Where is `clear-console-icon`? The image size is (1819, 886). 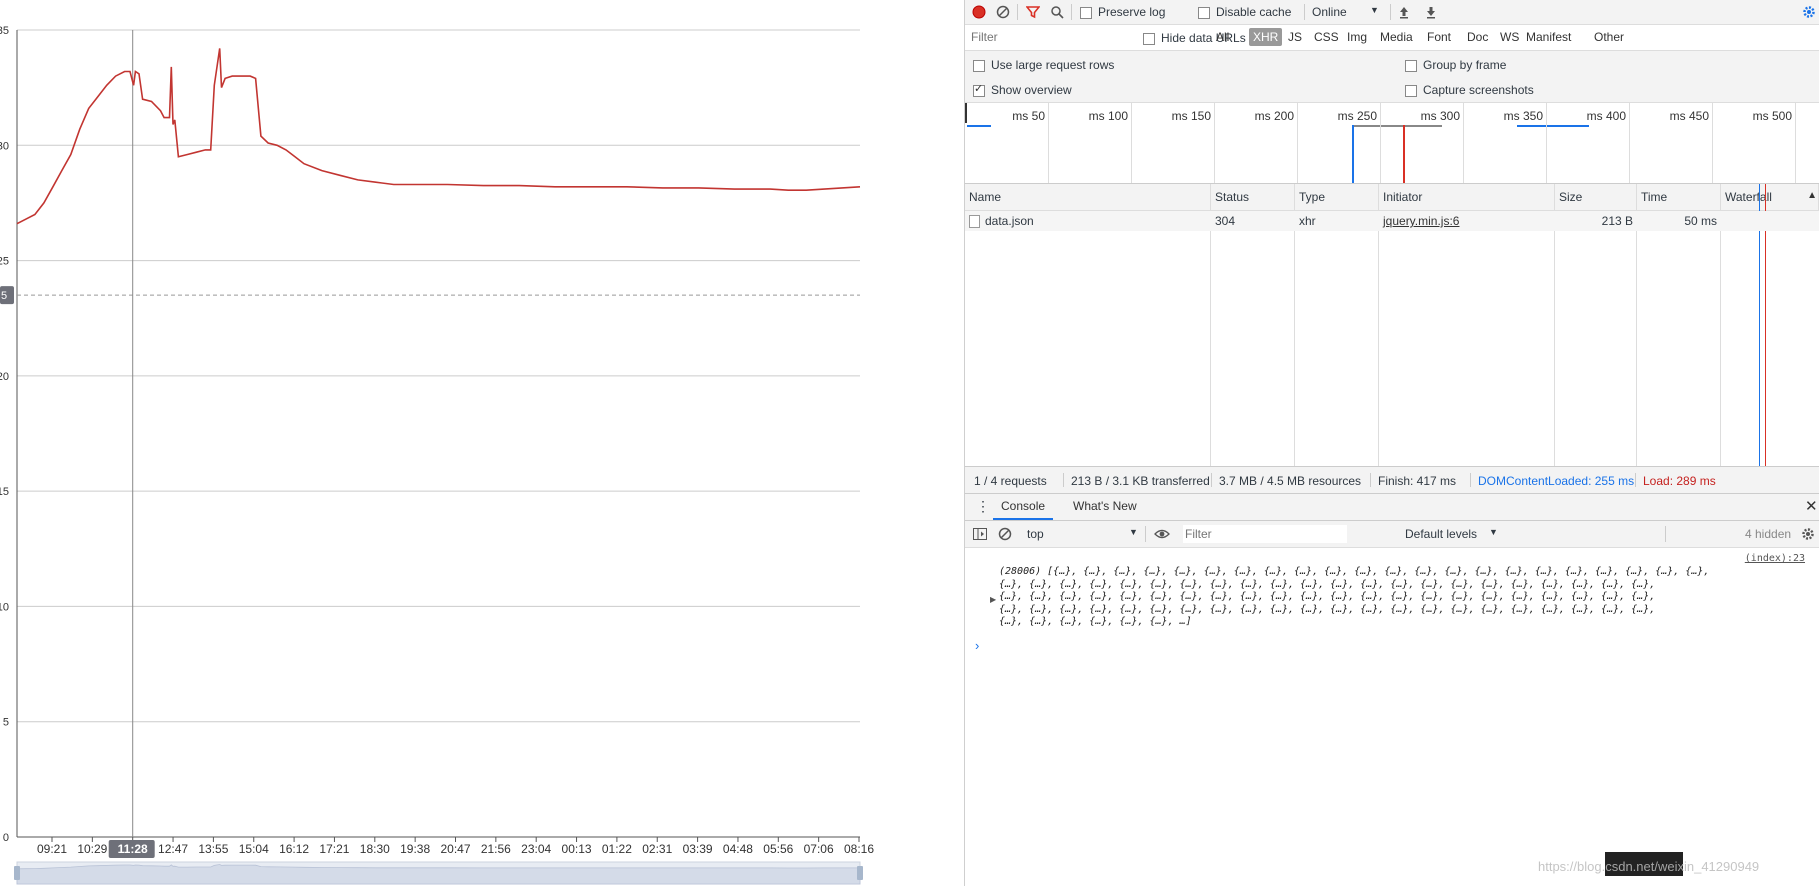 clear-console-icon is located at coordinates (1005, 534).